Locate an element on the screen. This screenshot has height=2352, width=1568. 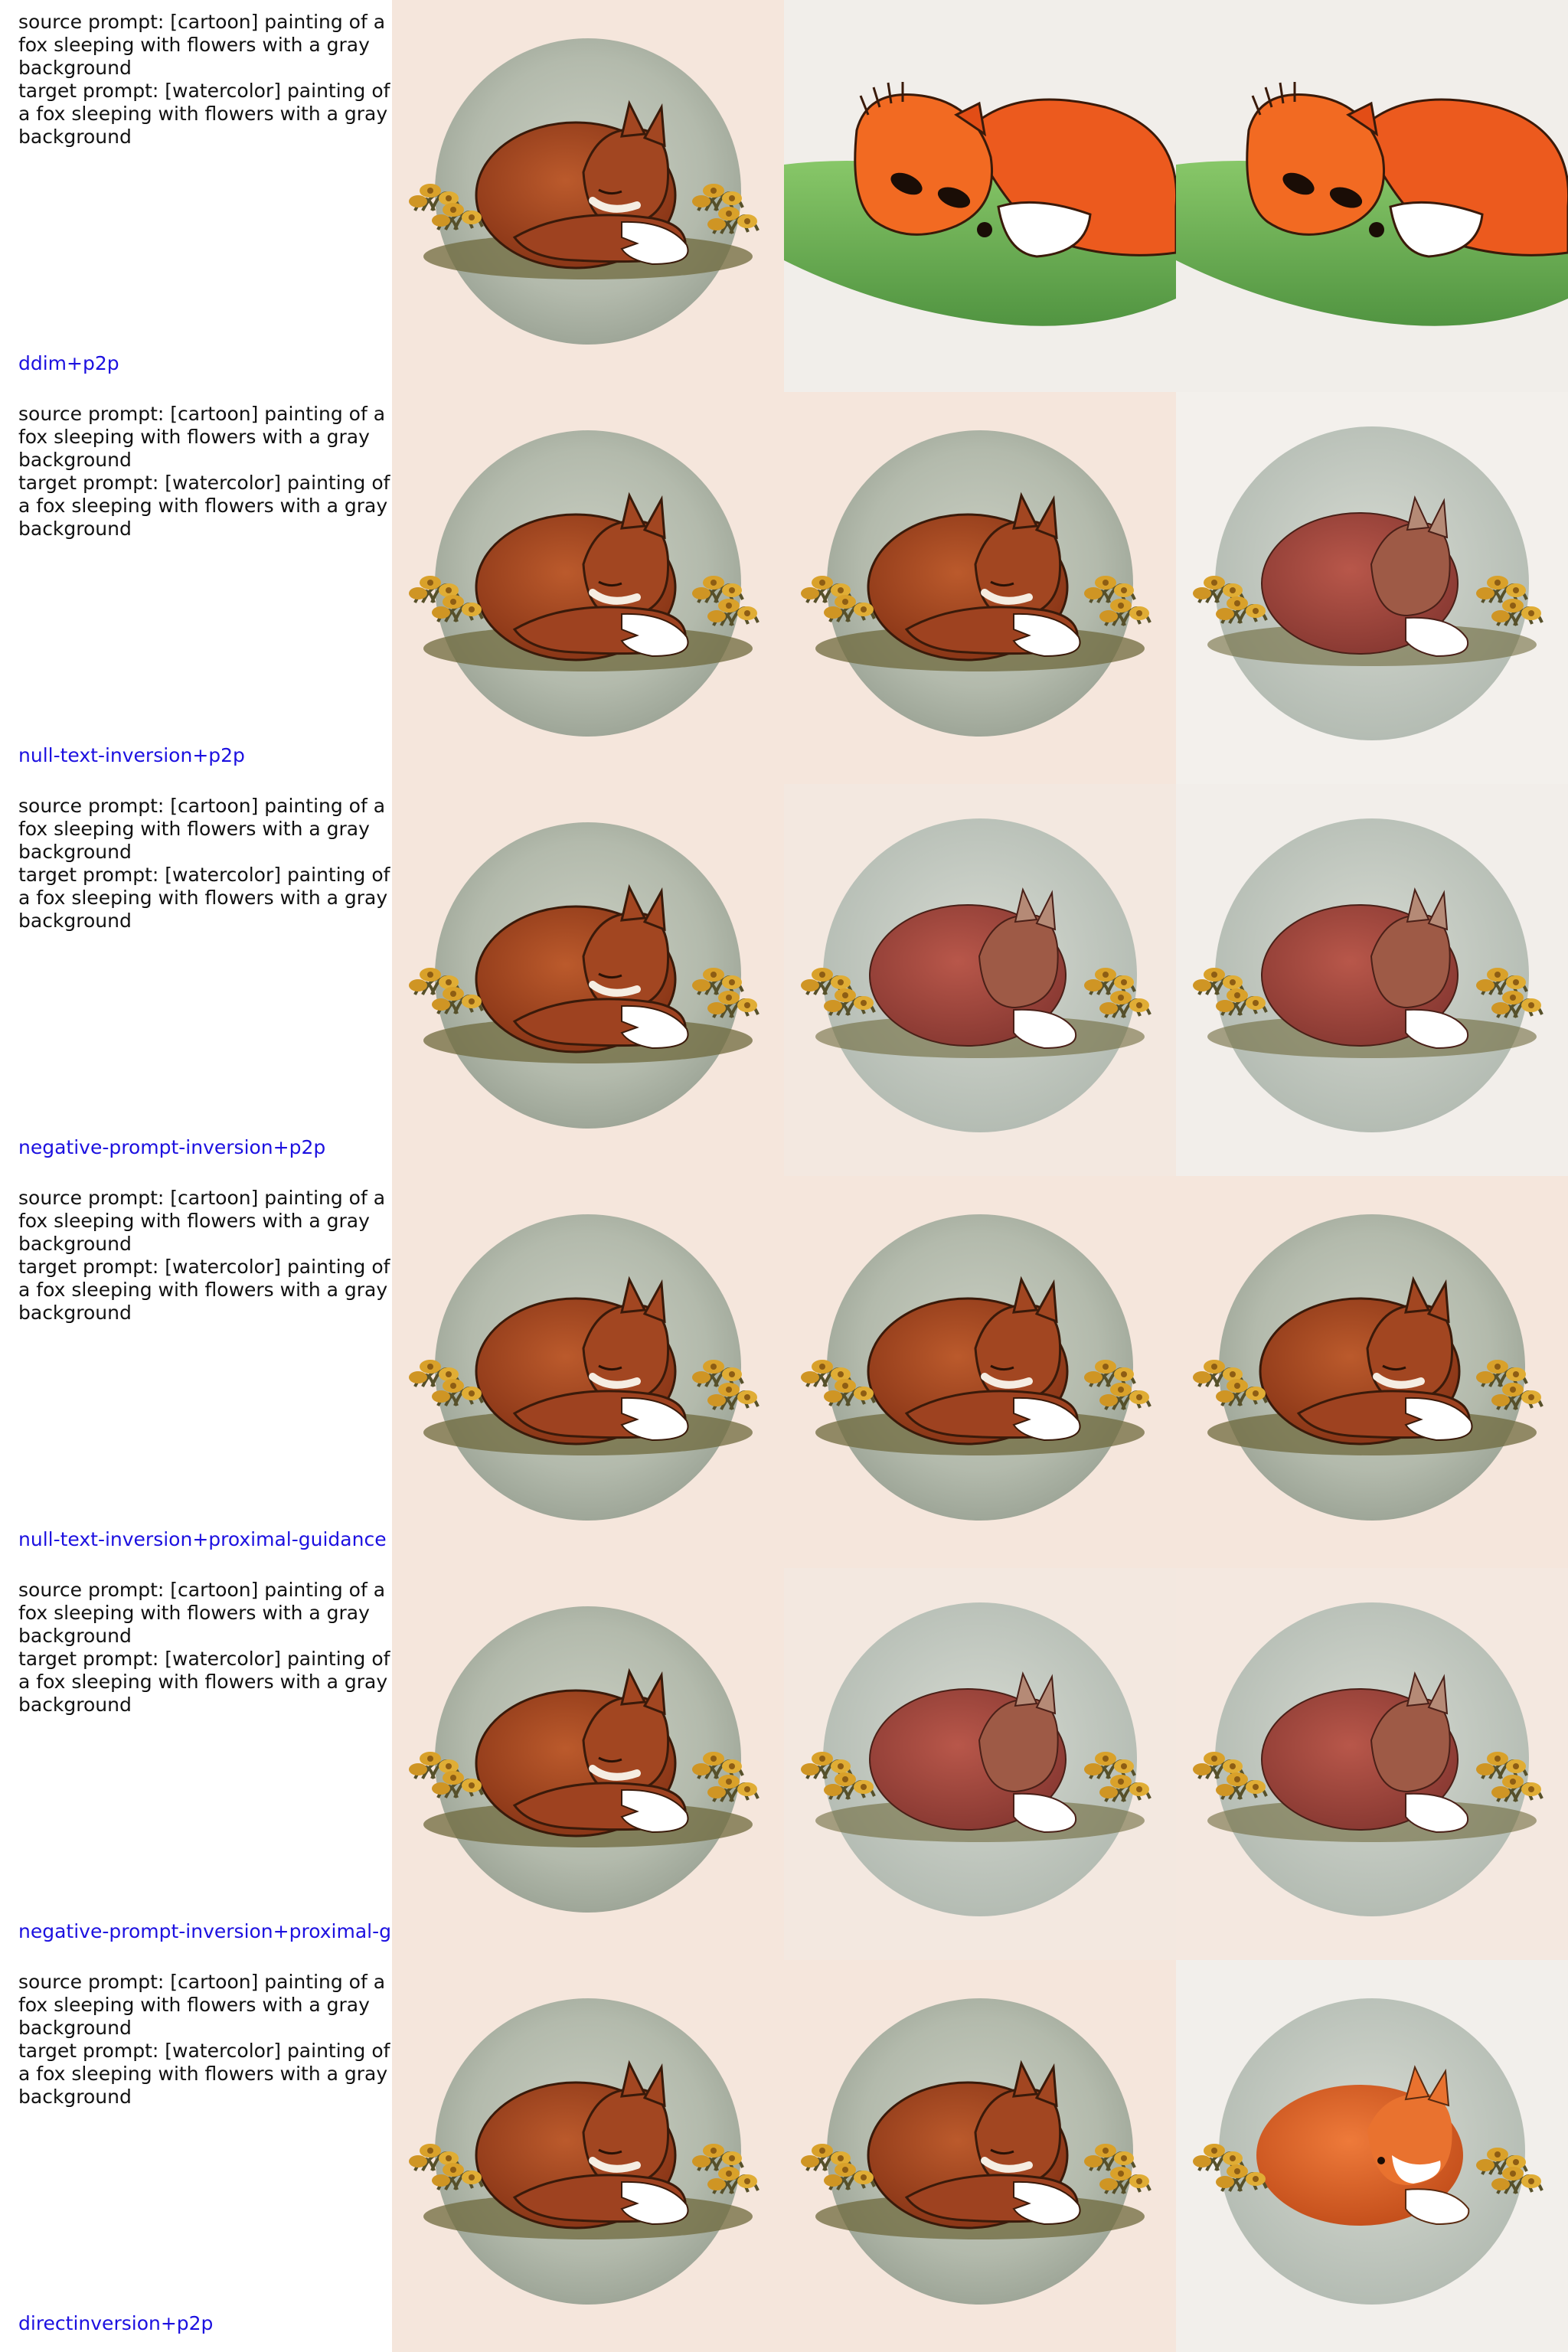
method-name: negative-prompt-inversion+proximal-g is located at coordinates (204, 1931).